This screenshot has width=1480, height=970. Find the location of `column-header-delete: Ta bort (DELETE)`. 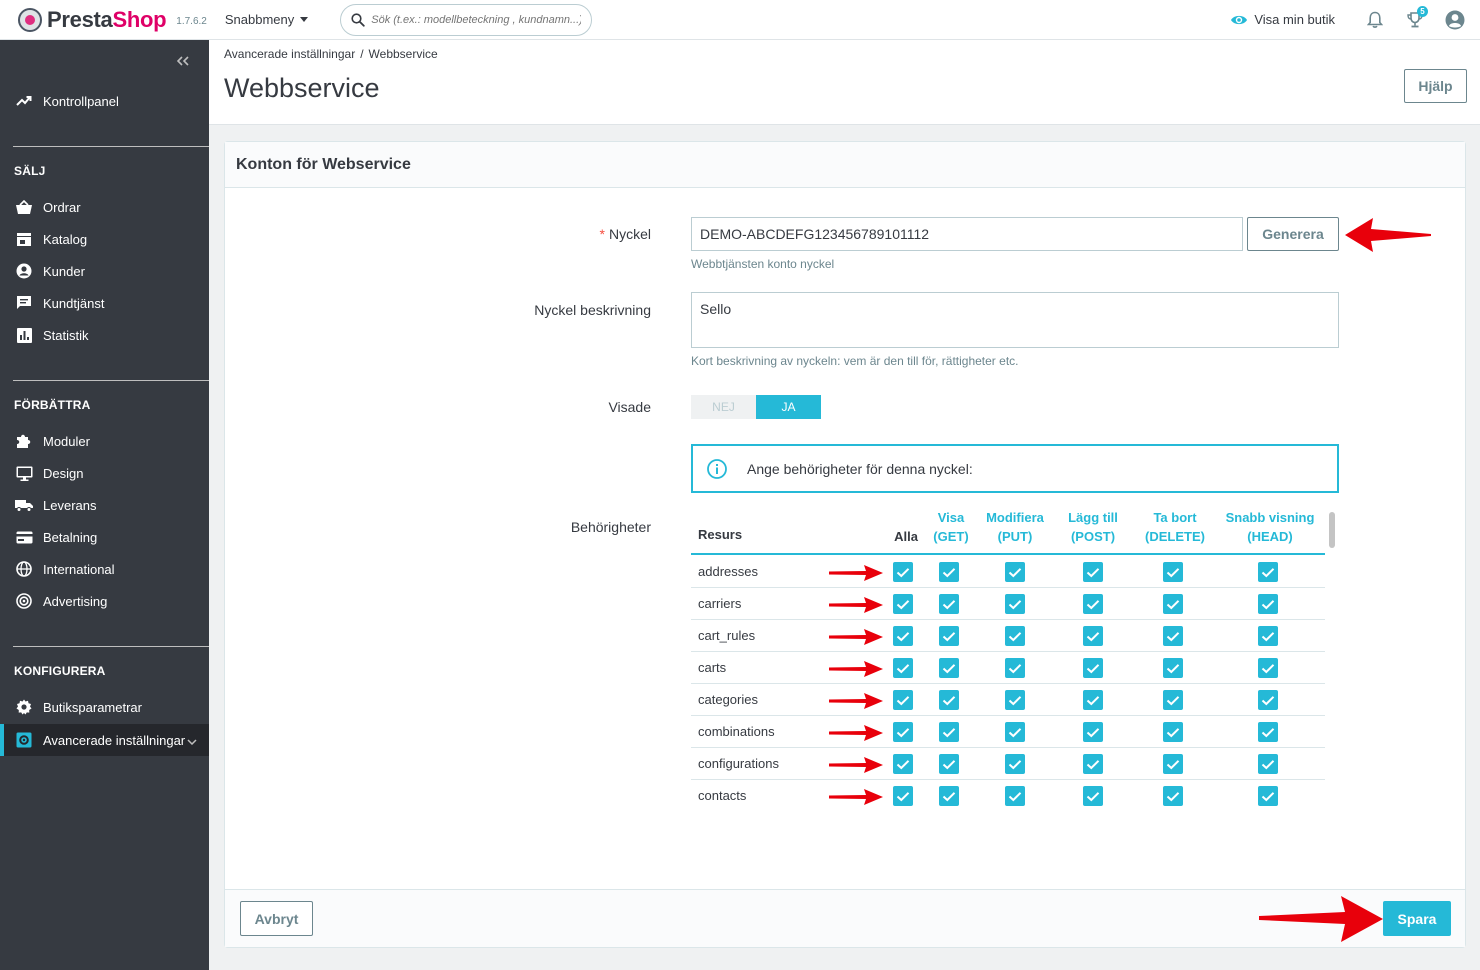

column-header-delete: Ta bort (DELETE) is located at coordinates (1175, 527).